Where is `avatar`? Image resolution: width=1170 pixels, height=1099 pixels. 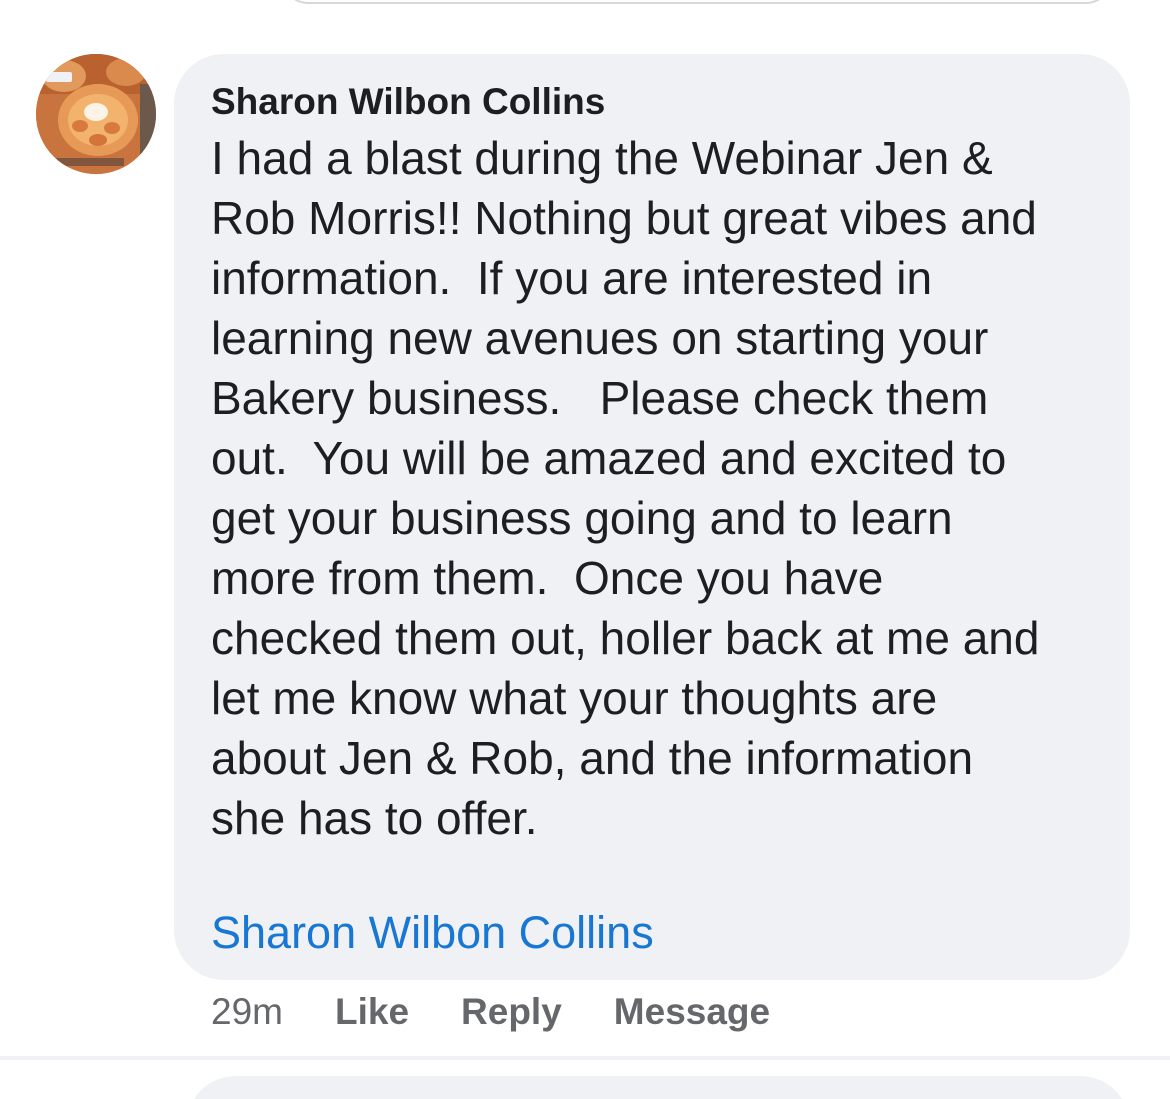
avatar is located at coordinates (96, 114).